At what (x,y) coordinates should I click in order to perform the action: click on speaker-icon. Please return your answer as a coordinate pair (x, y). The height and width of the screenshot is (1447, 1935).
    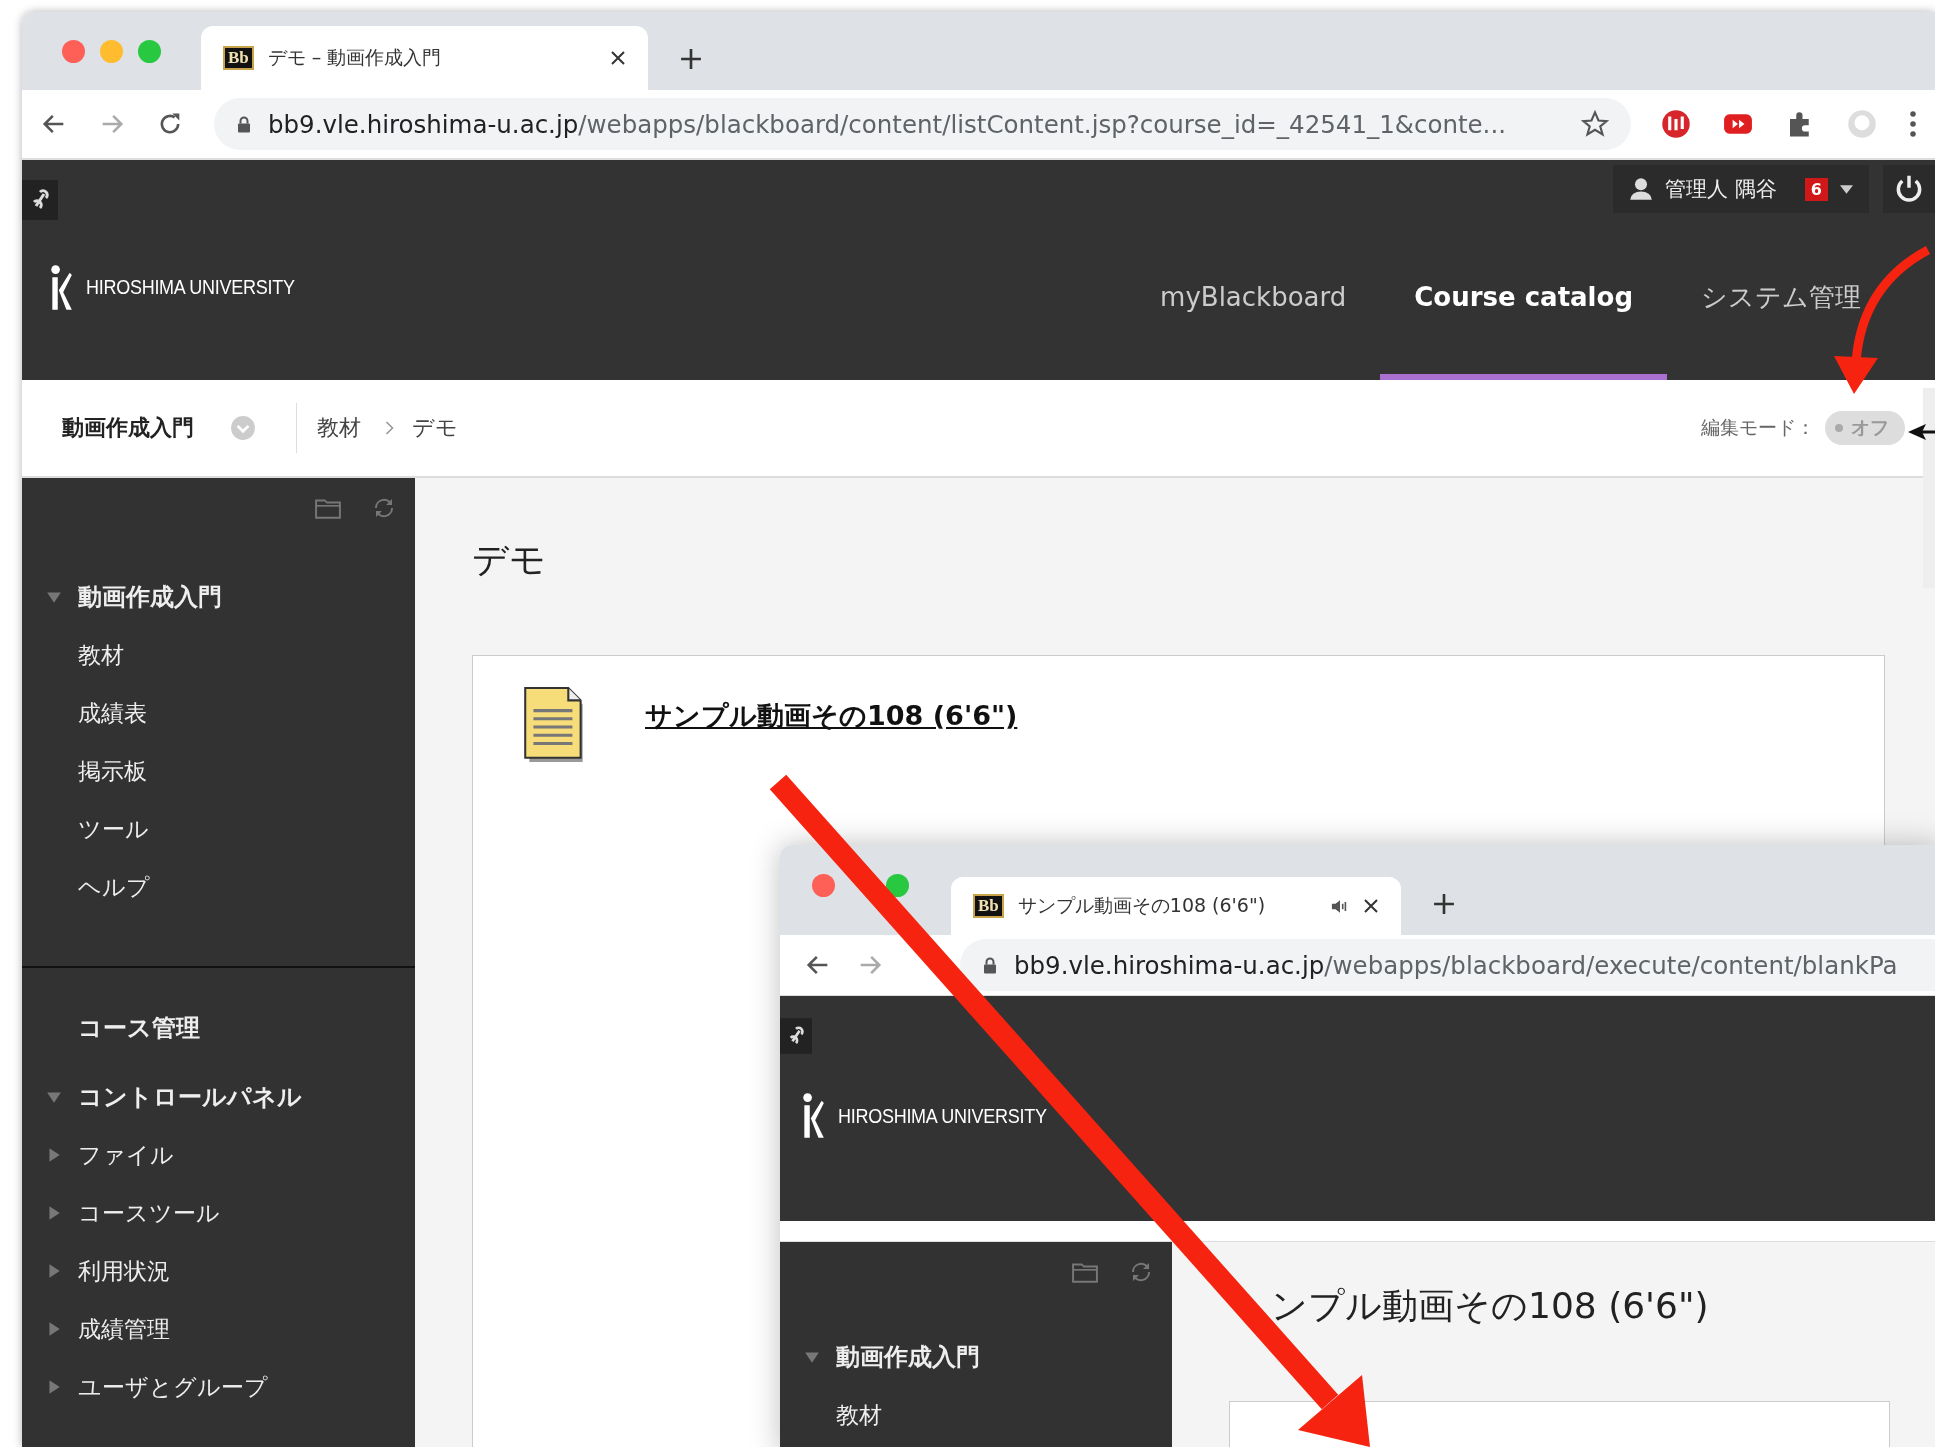
    Looking at the image, I should click on (1340, 906).